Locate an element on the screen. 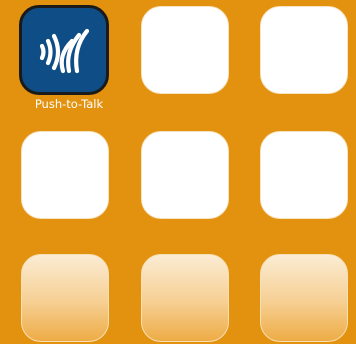 This screenshot has height=344, width=356. push-to-talk-app is located at coordinates (64, 50).